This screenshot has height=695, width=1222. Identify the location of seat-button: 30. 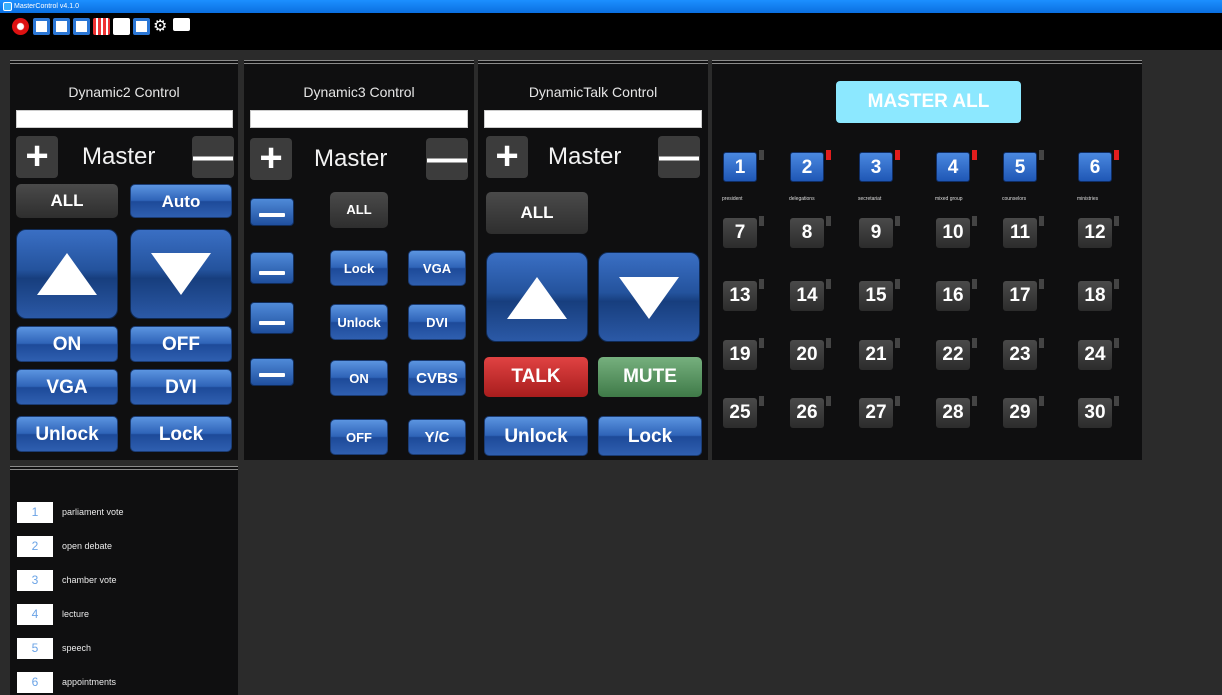
(1095, 413).